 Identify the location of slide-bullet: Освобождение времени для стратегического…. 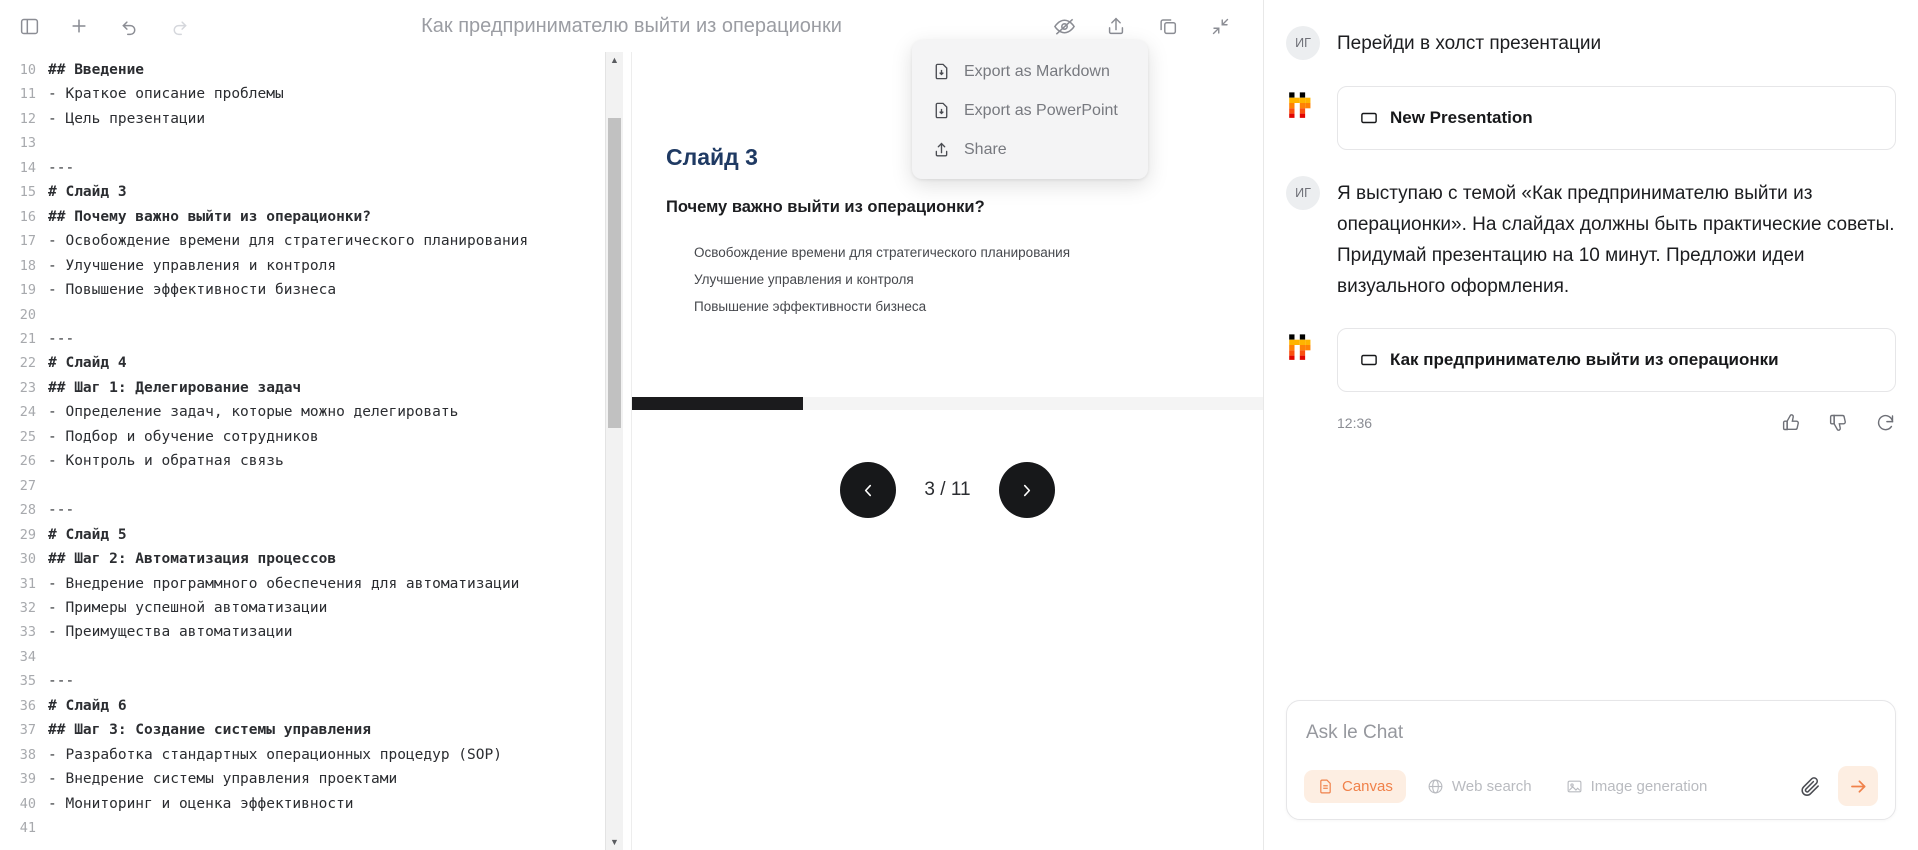
(882, 252).